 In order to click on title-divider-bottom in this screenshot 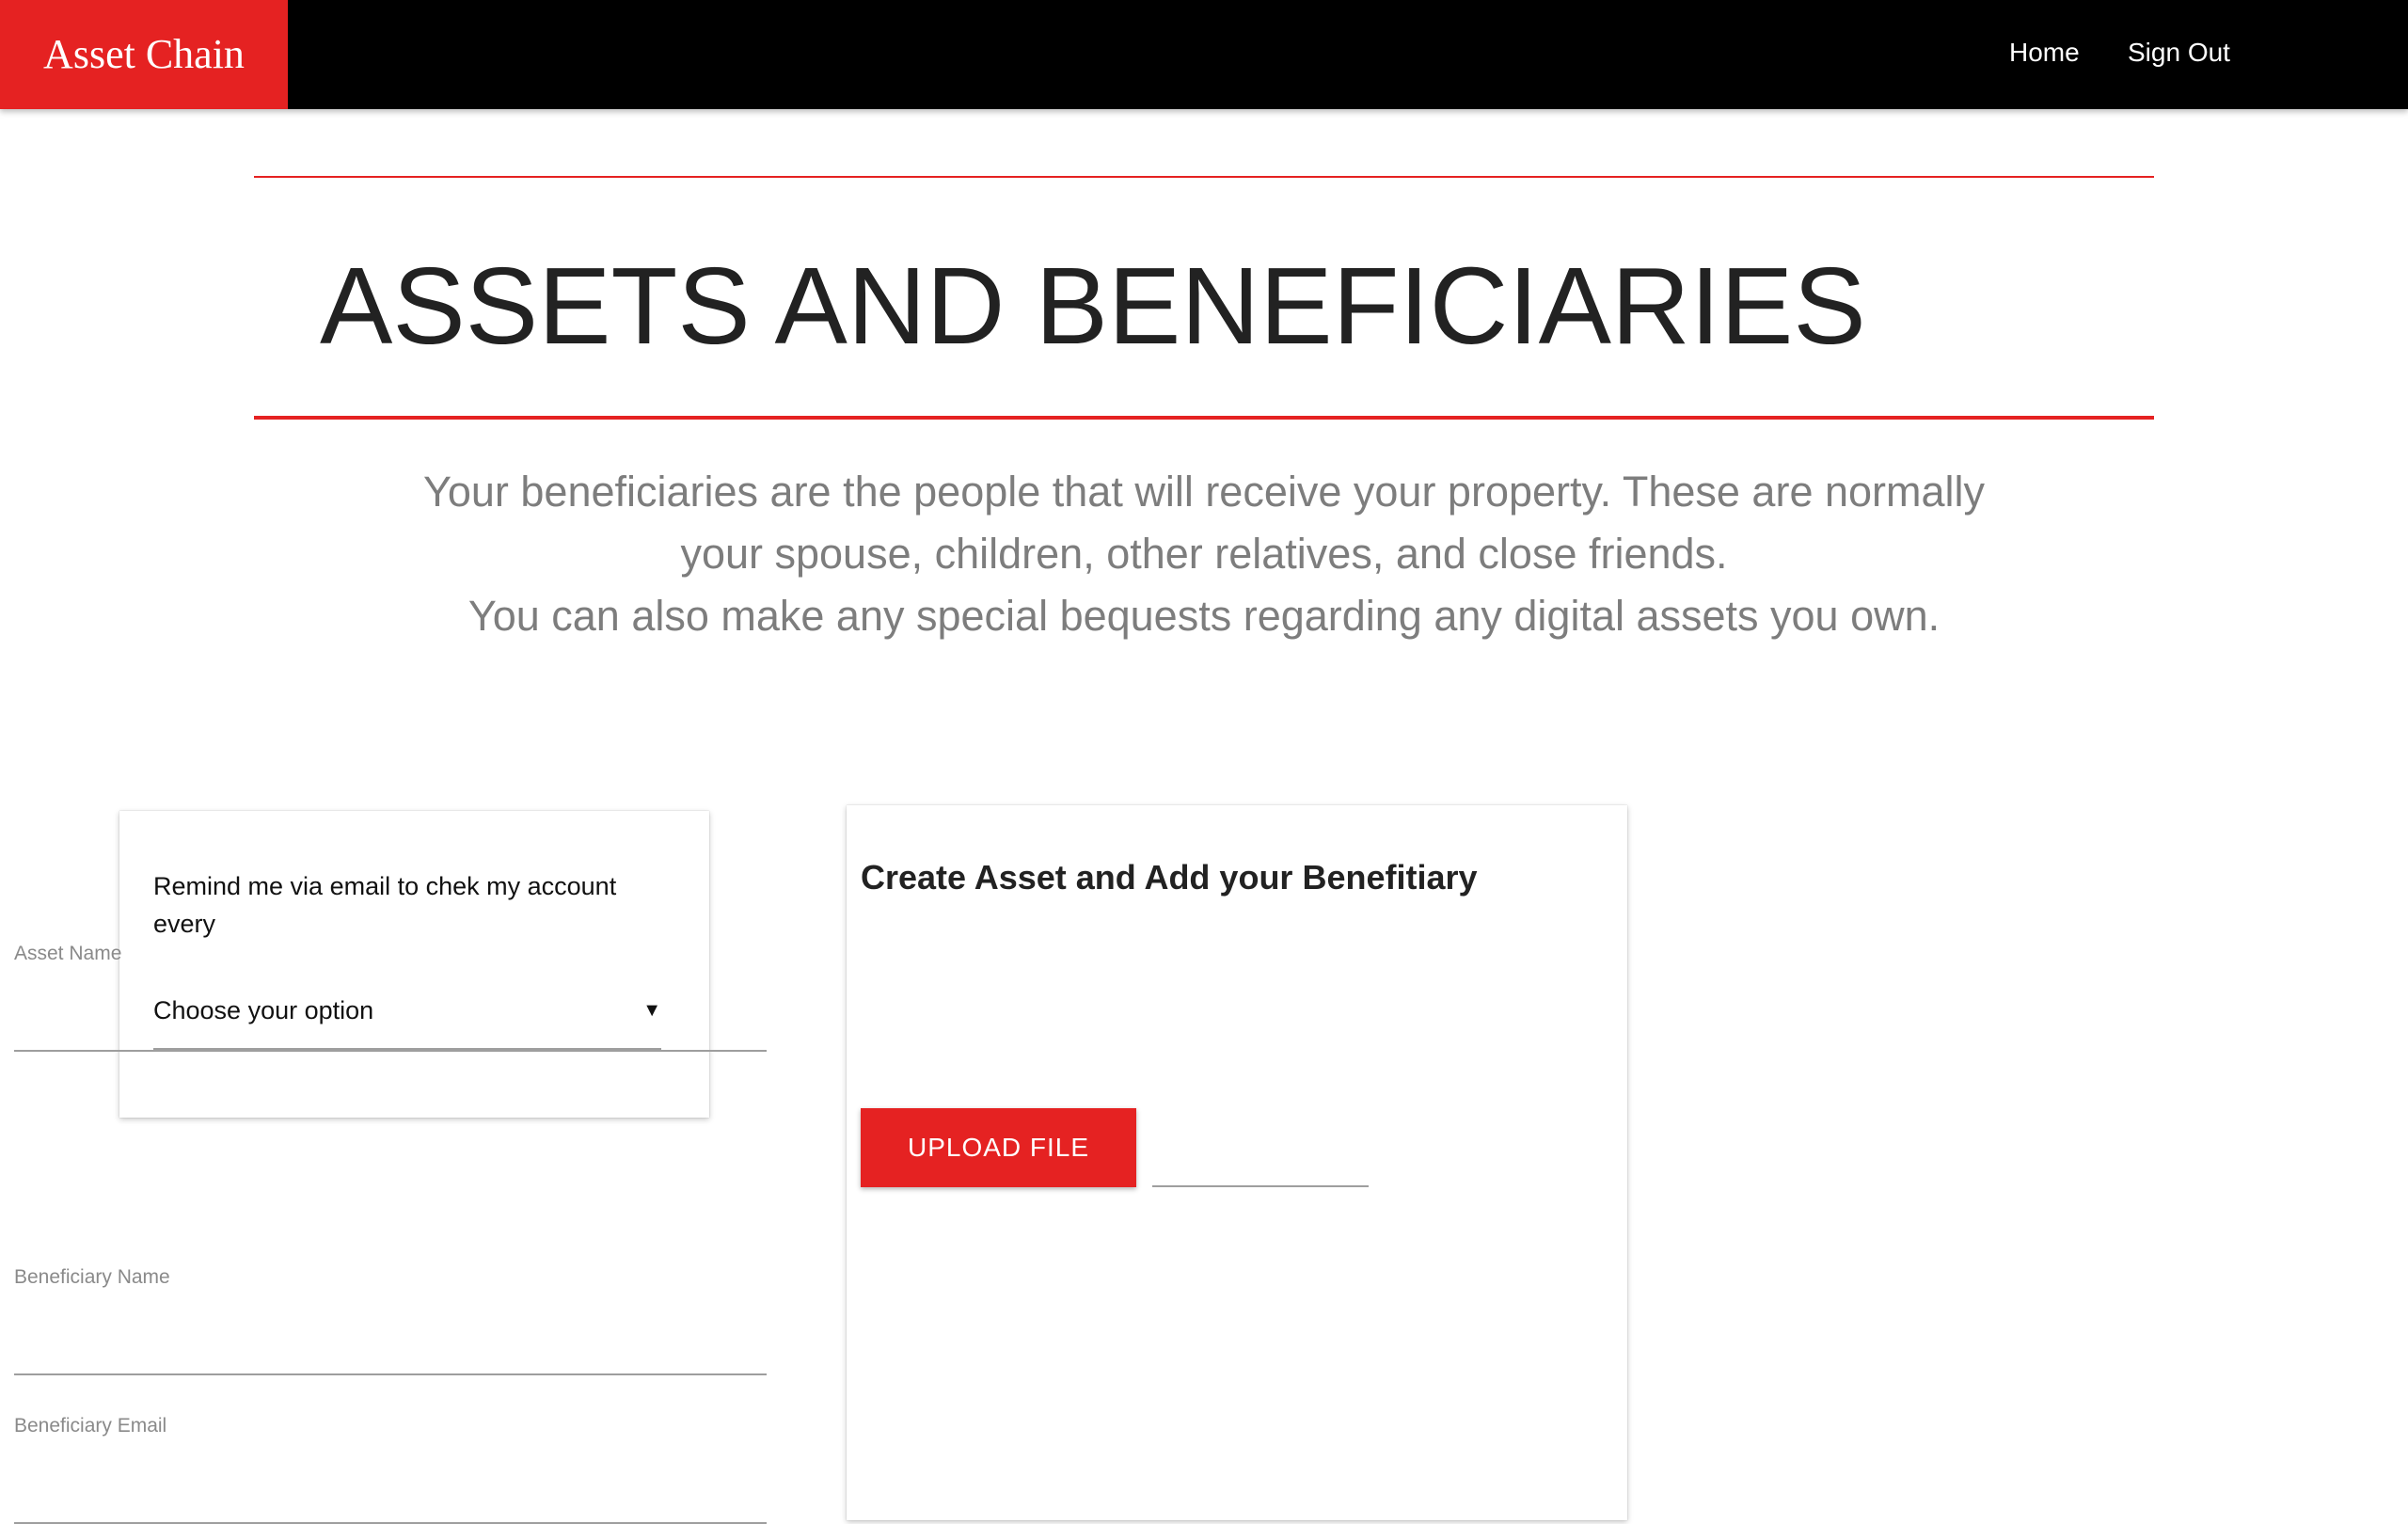, I will do `click(1204, 418)`.